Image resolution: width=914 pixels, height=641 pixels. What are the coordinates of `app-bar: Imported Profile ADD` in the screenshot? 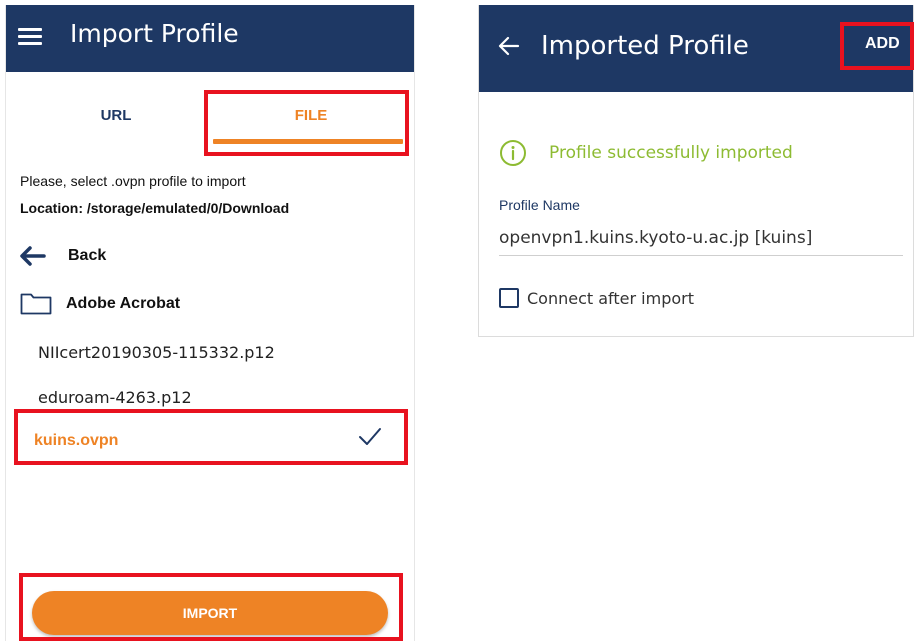 It's located at (696, 48).